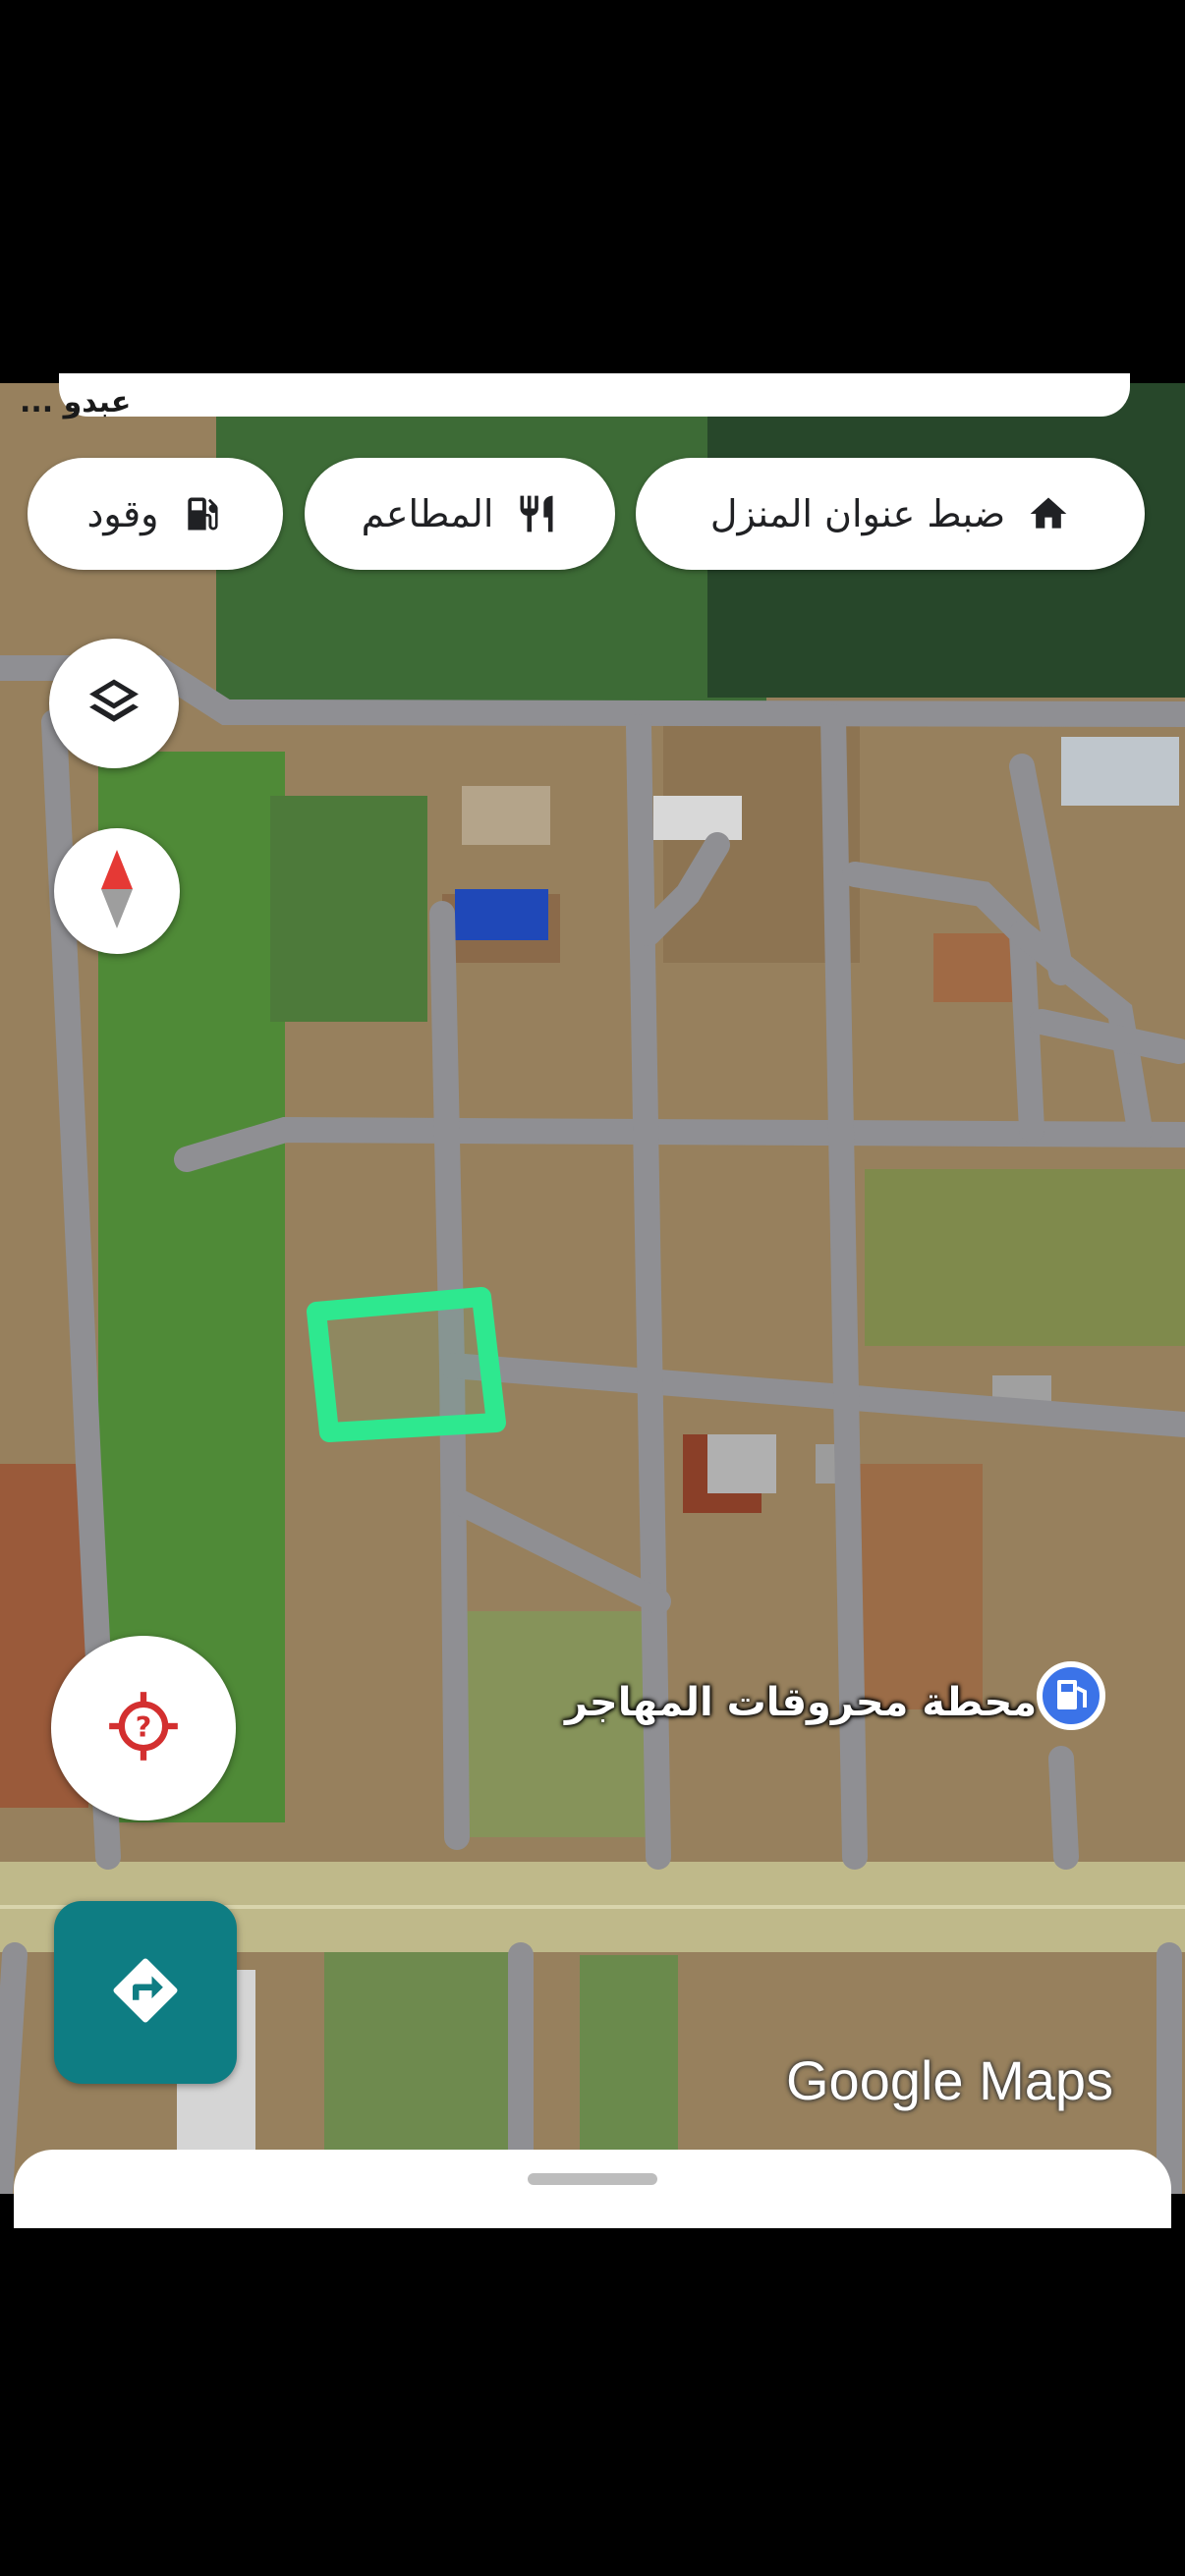 The image size is (1185, 2576). Describe the element at coordinates (1071, 1699) in the screenshot. I see `gas-station-pin-icon` at that location.